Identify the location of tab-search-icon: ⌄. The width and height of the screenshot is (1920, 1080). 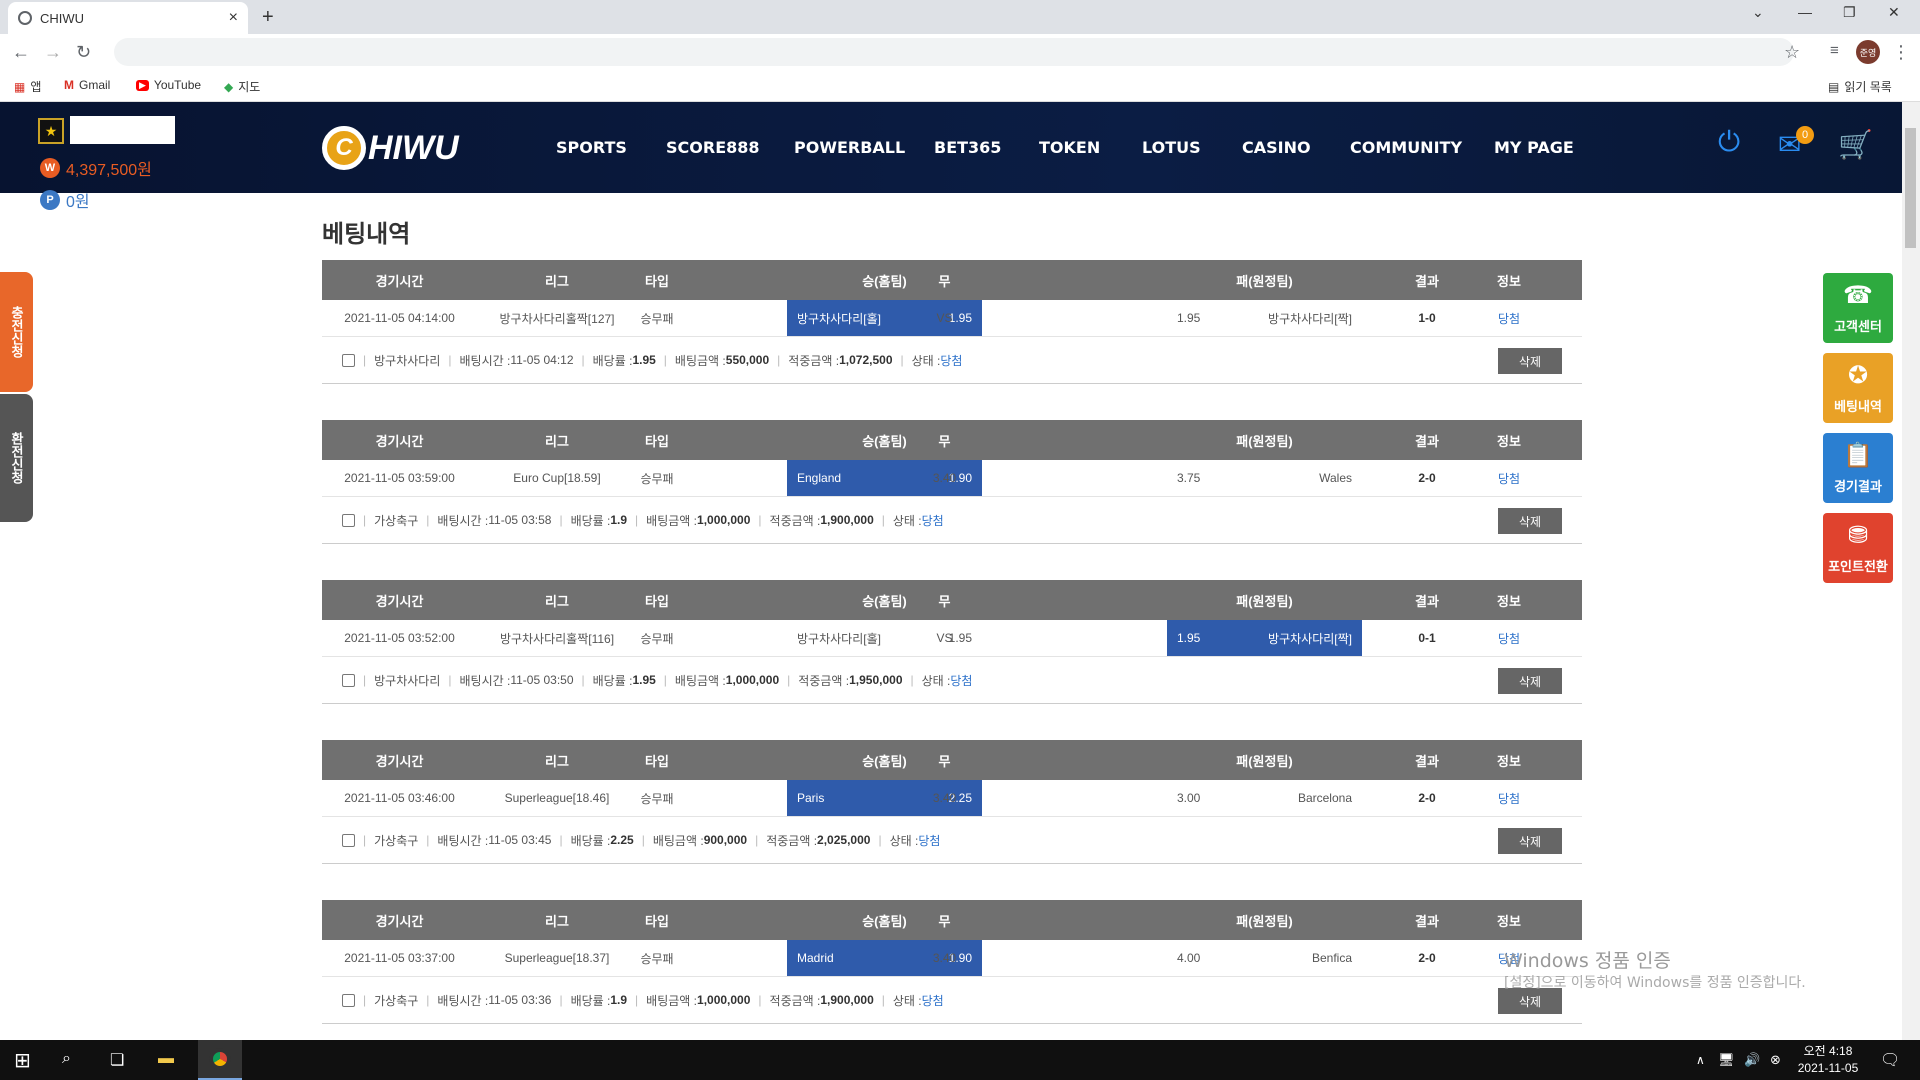
(1758, 12).